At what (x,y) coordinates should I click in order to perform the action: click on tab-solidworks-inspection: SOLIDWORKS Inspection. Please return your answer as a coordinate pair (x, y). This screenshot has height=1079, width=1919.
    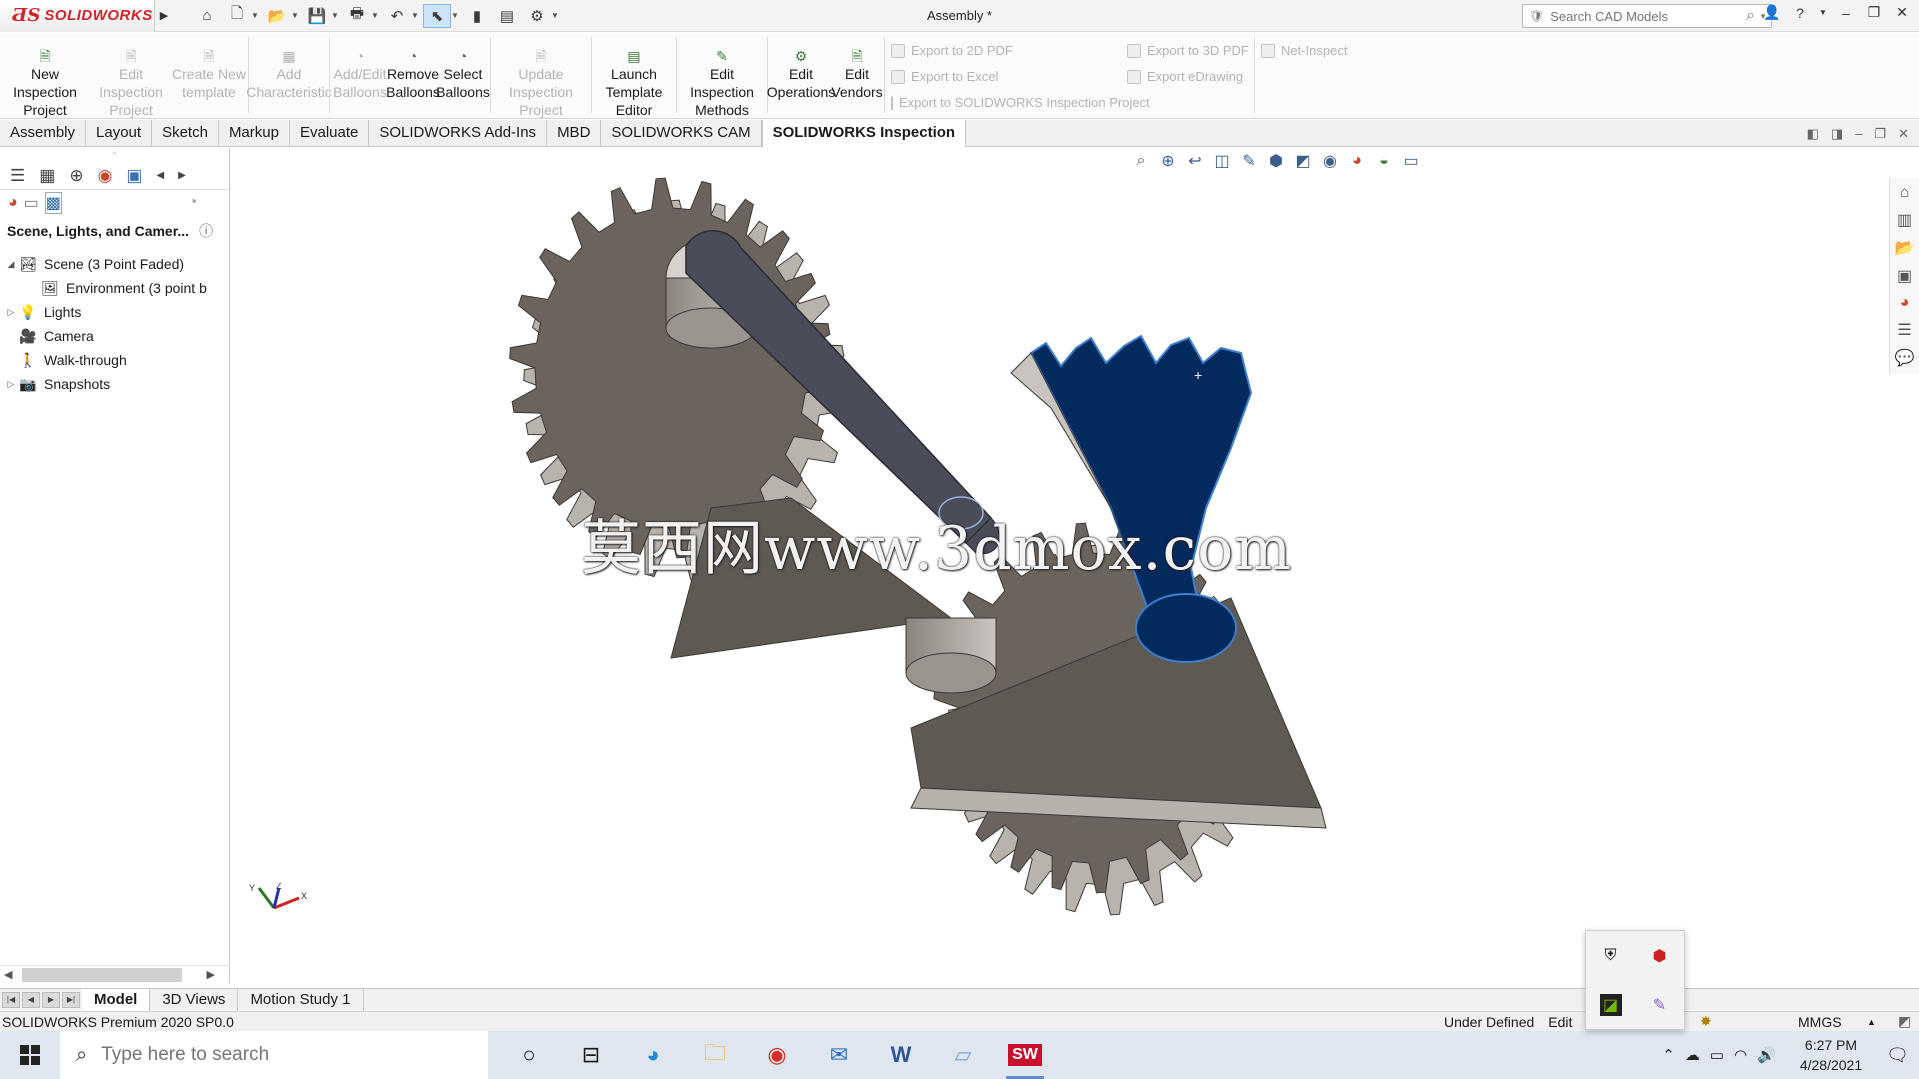
    Looking at the image, I should click on (864, 133).